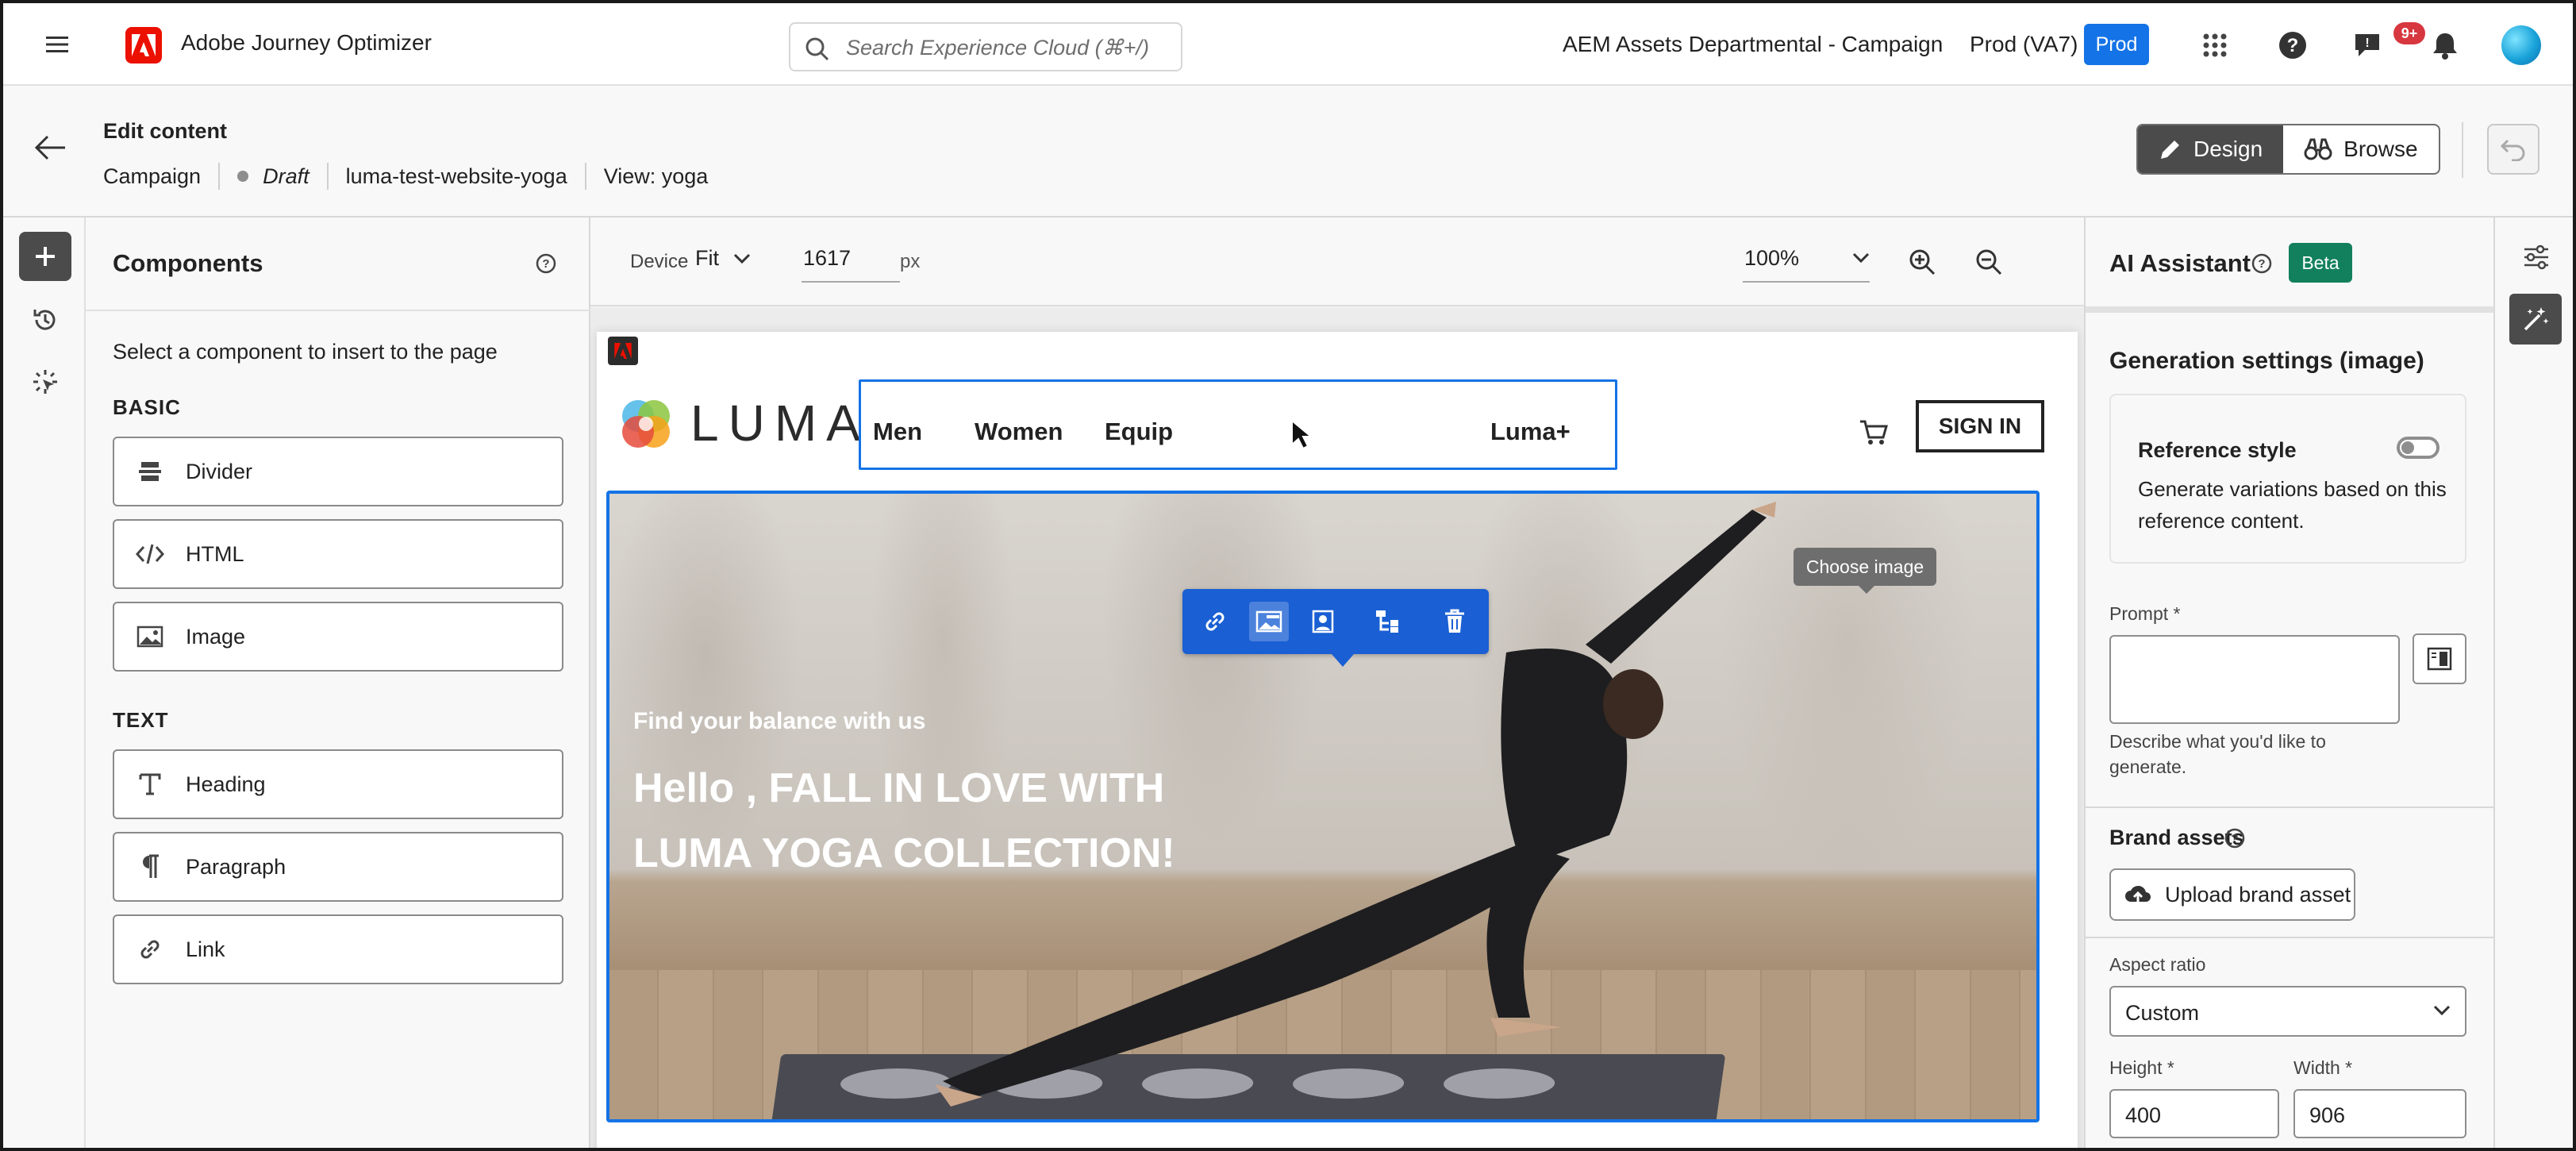 The width and height of the screenshot is (2576, 1151). What do you see at coordinates (1861, 258) in the screenshot?
I see `chevron-down-icon` at bounding box center [1861, 258].